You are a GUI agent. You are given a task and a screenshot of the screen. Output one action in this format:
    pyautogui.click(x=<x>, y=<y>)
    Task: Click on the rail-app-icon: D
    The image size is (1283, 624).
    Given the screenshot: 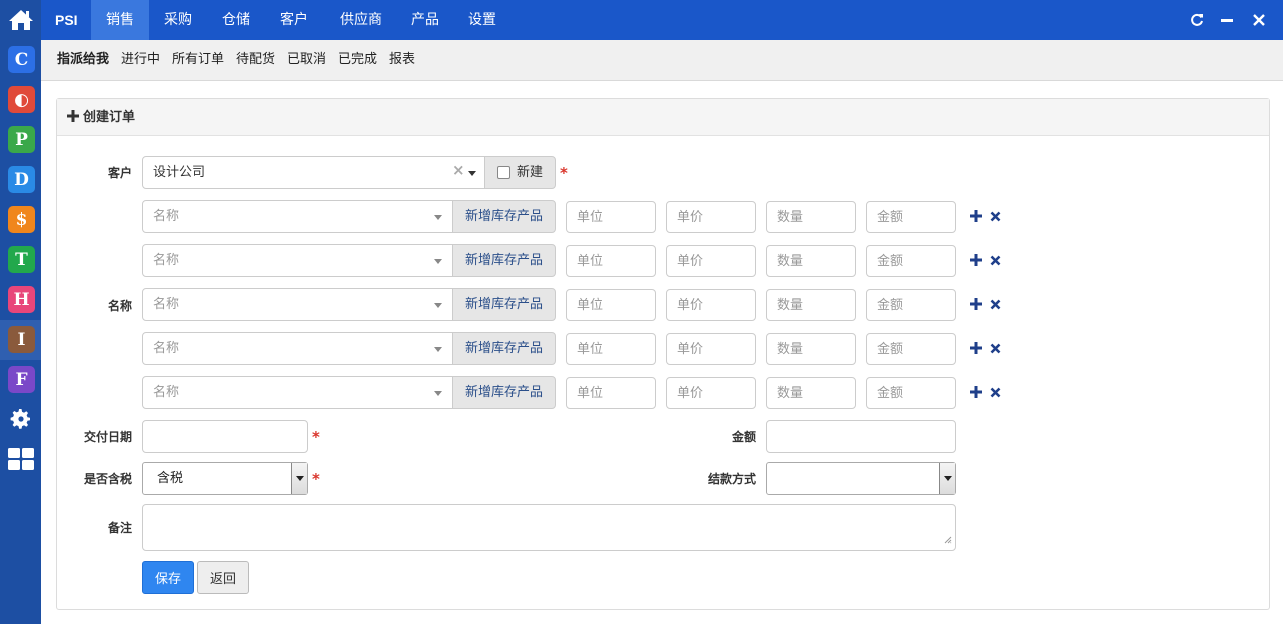 What is the action you would take?
    pyautogui.click(x=21, y=179)
    